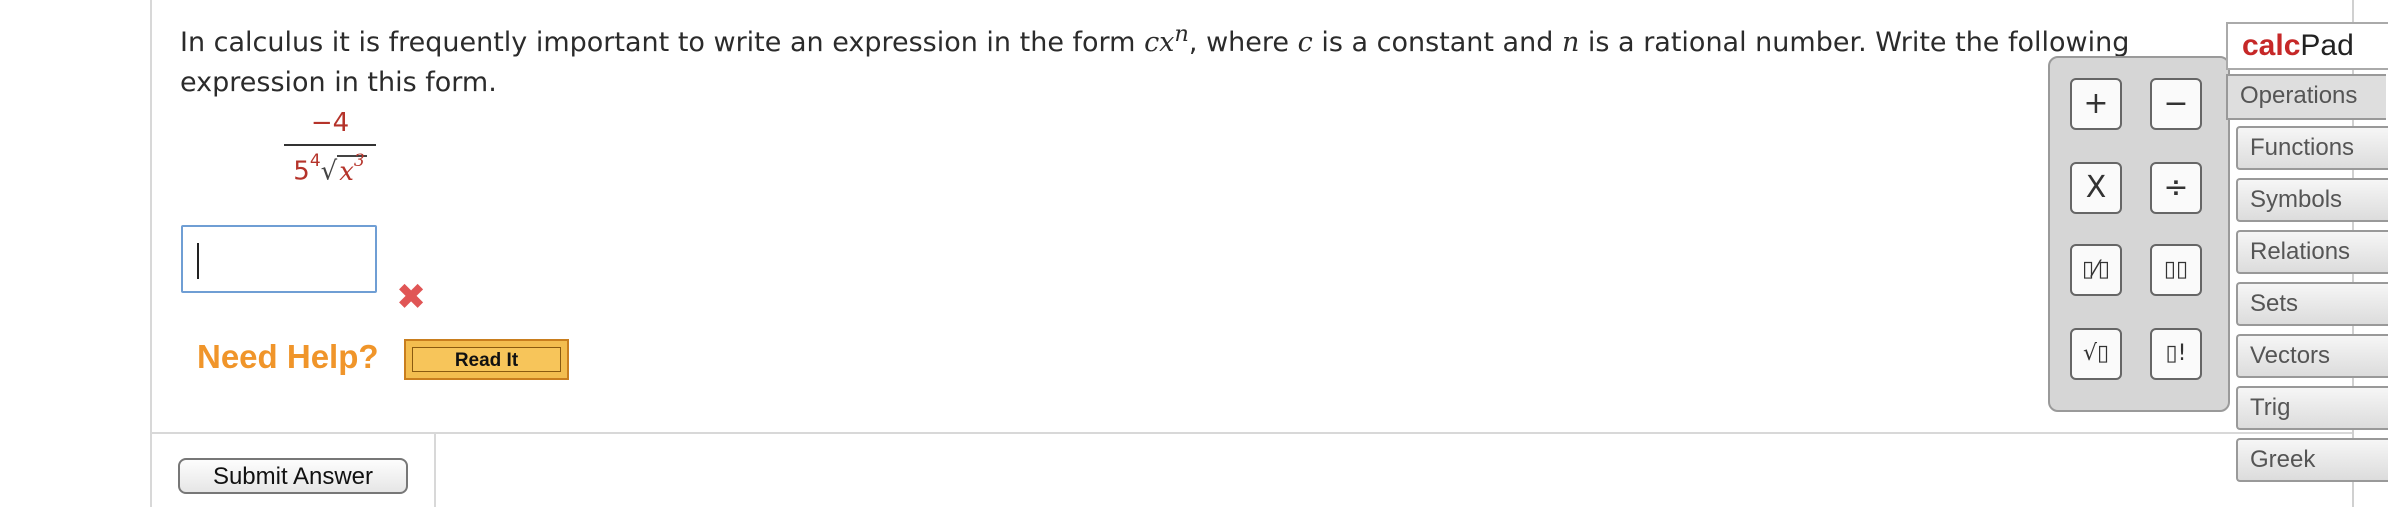 The height and width of the screenshot is (507, 2388). I want to click on calcpad-title: calcPad, so click(2307, 46).